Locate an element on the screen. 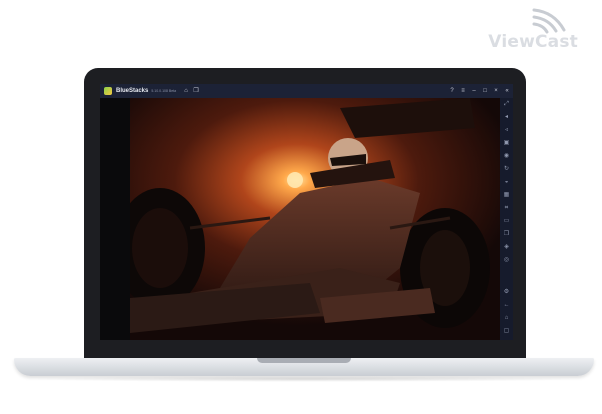  rotate-icon: ↻ is located at coordinates (506, 169).